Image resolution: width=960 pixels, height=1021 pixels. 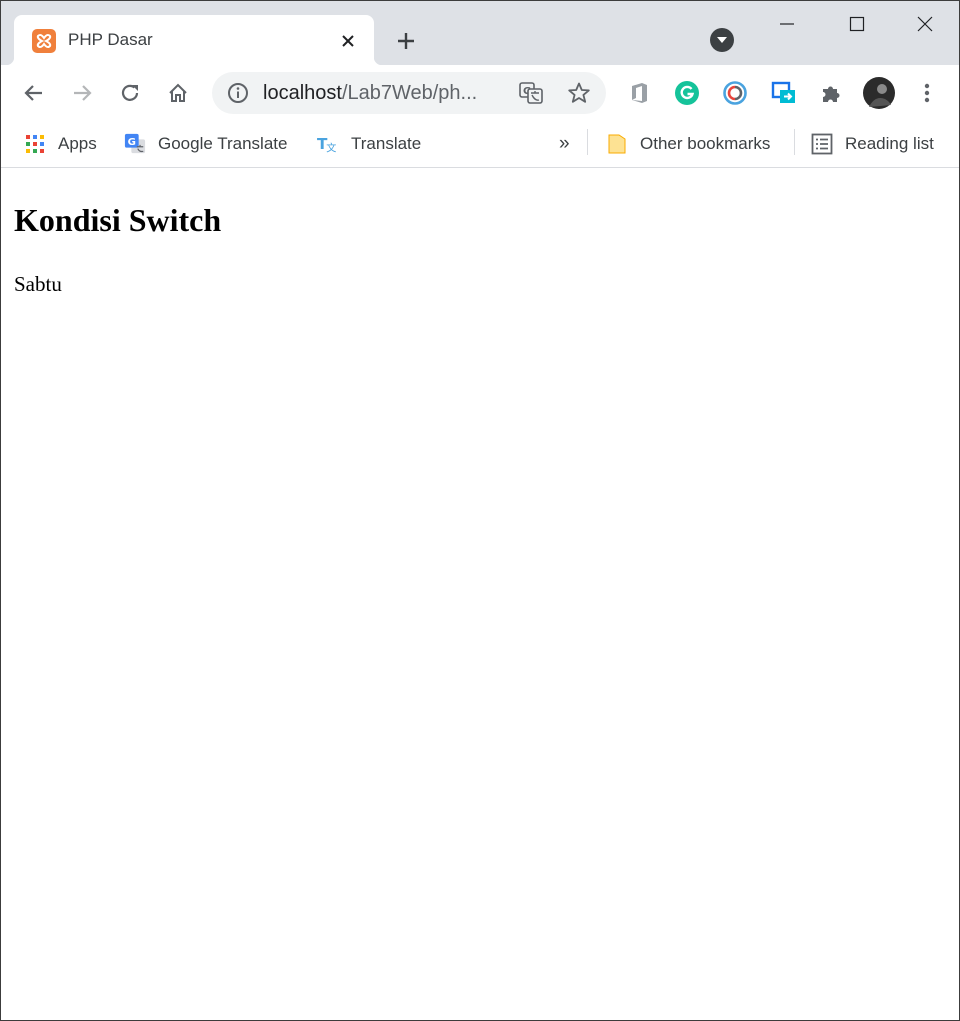 What do you see at coordinates (348, 41) in the screenshot?
I see `close-icon` at bounding box center [348, 41].